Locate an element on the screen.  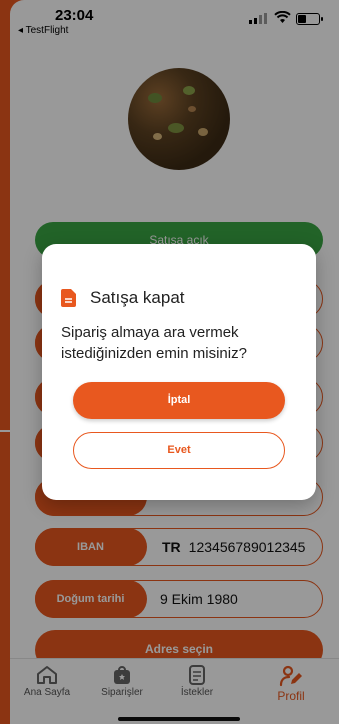
dialog-title: Satışa kapat is located at coordinates (137, 297).